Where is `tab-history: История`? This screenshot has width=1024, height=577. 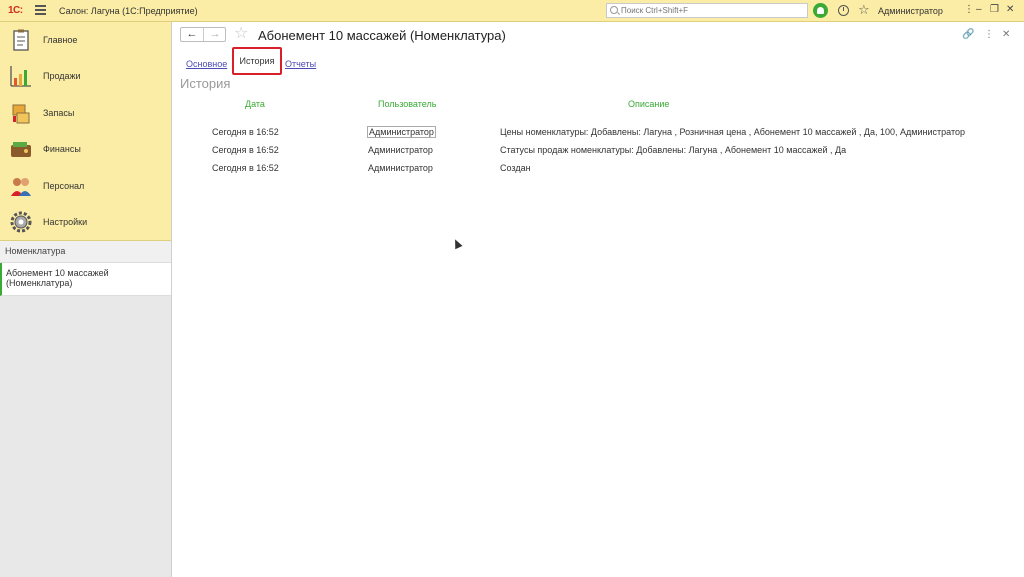
tab-history: История is located at coordinates (257, 61).